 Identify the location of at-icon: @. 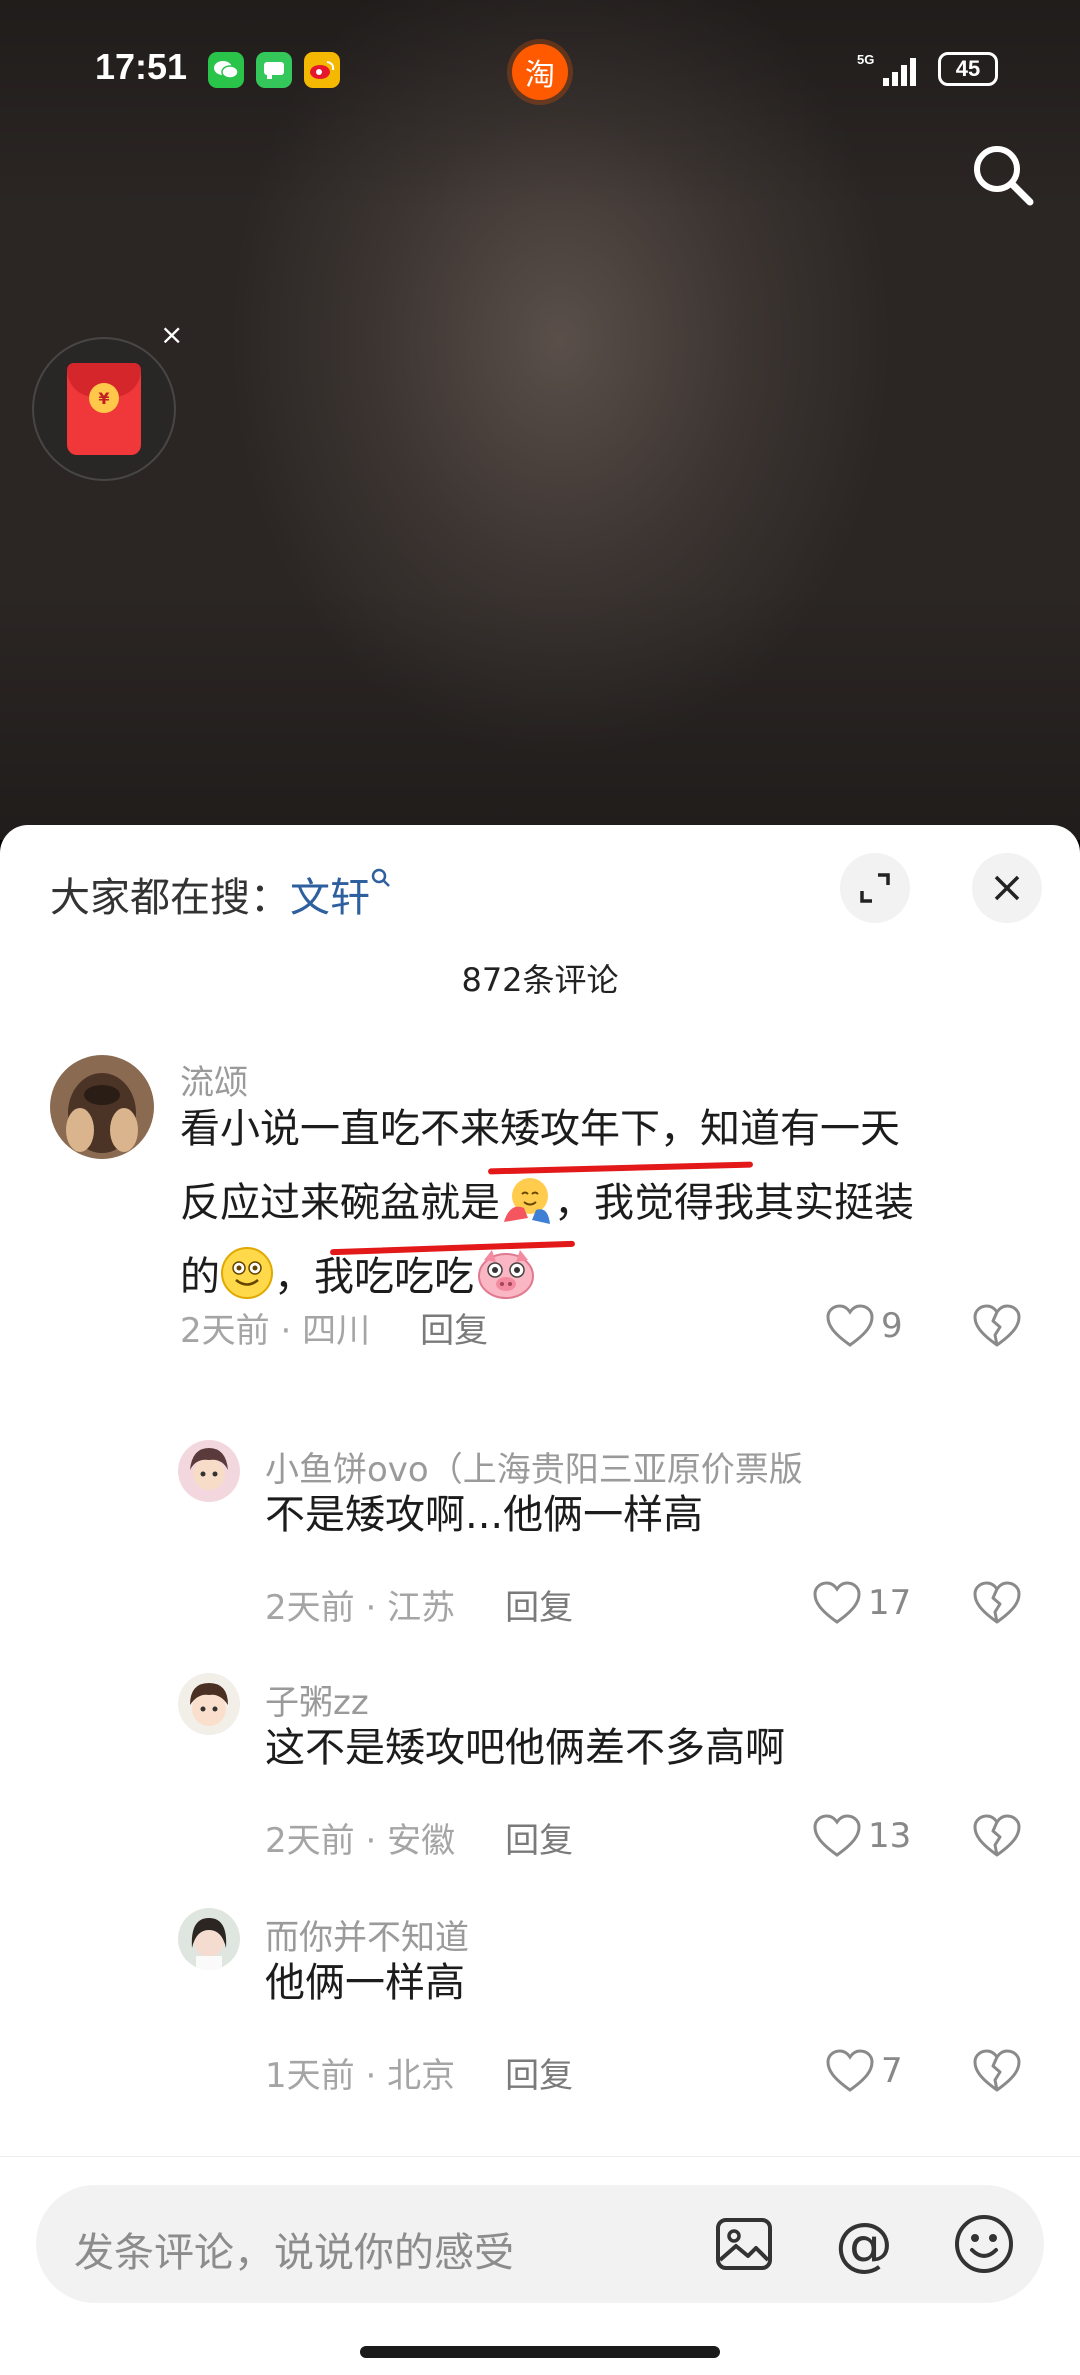
(864, 2244).